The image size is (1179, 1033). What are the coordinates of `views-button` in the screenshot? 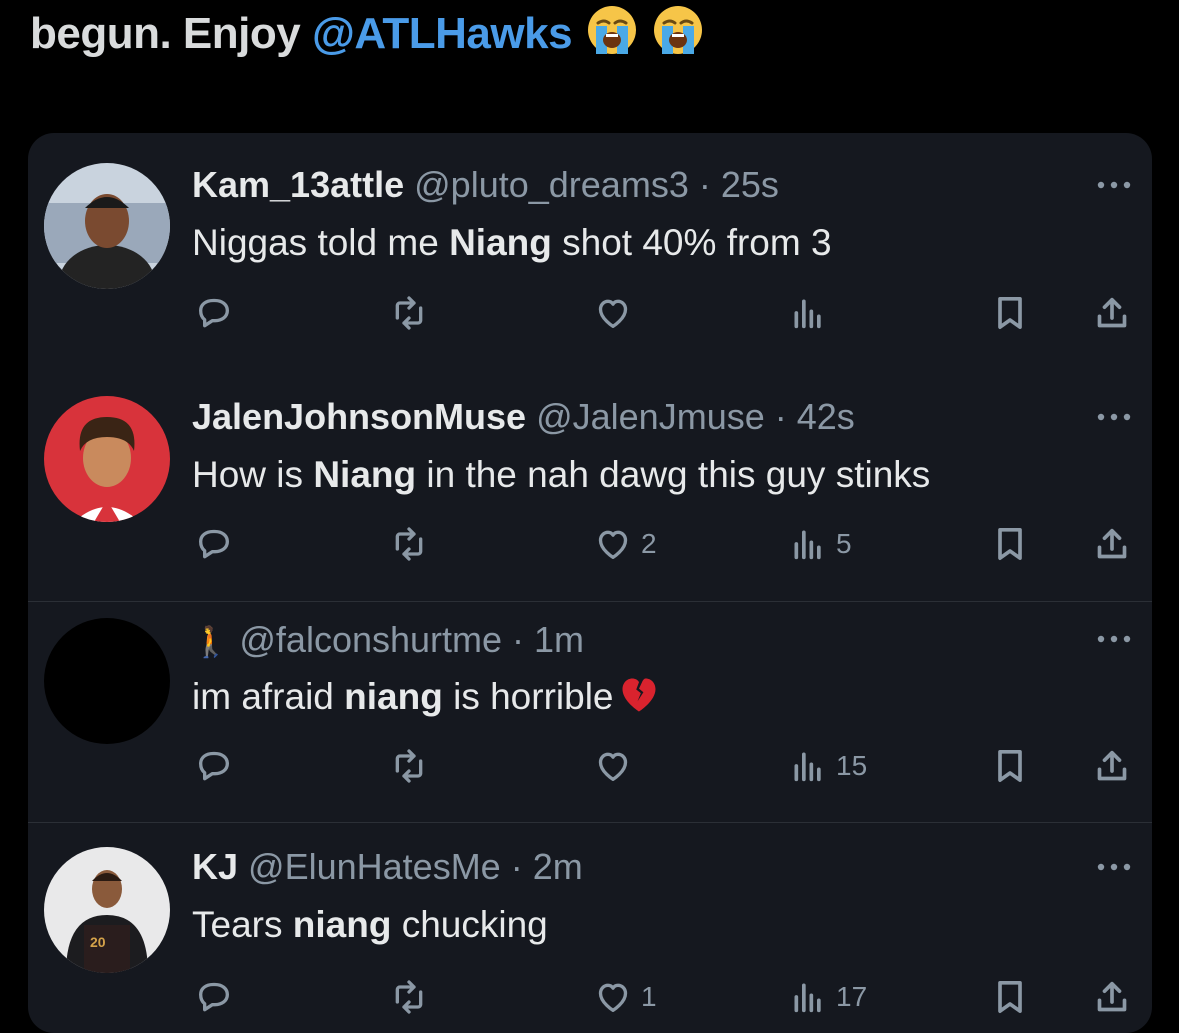 It's located at (812, 313).